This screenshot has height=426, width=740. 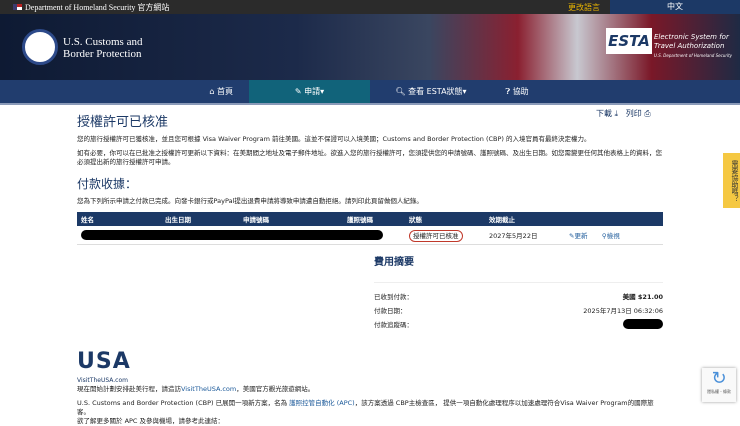 I want to click on visit-pre: 現在開始計劃安排赴美行程，請造訪, so click(x=129, y=388).